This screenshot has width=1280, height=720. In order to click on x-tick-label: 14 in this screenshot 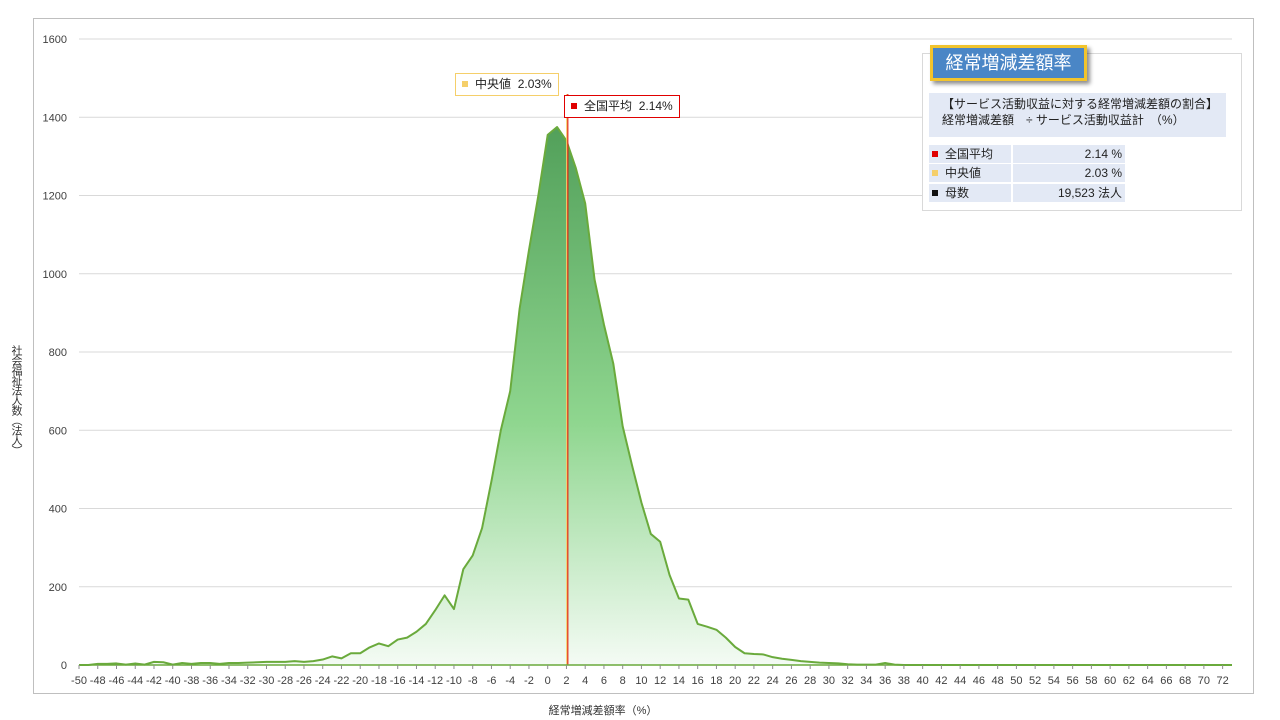, I will do `click(679, 681)`.